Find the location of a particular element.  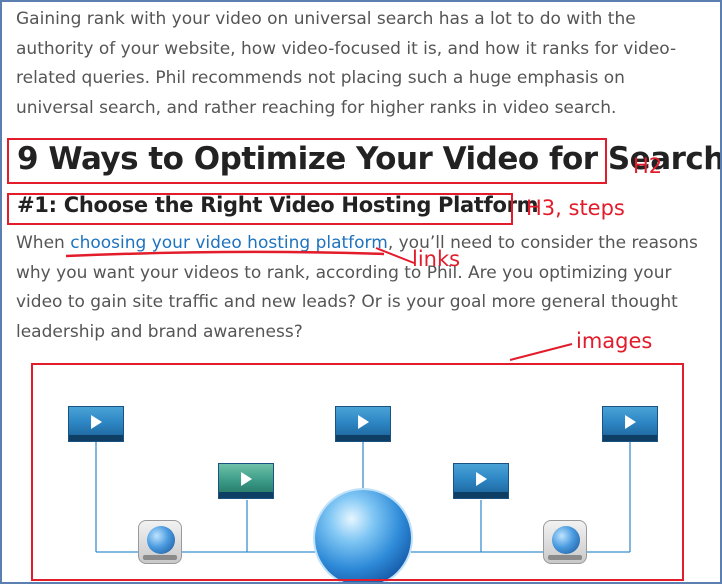

annotation-marks is located at coordinates (319, 304).